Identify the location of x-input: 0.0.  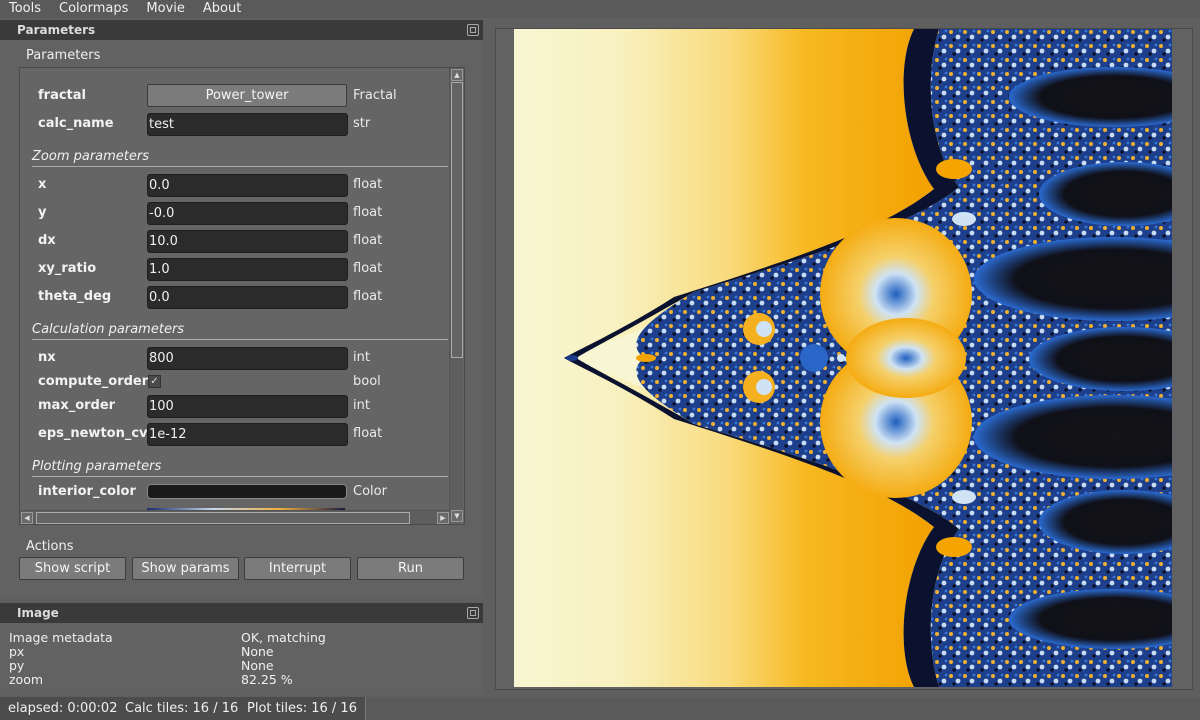
(247, 185).